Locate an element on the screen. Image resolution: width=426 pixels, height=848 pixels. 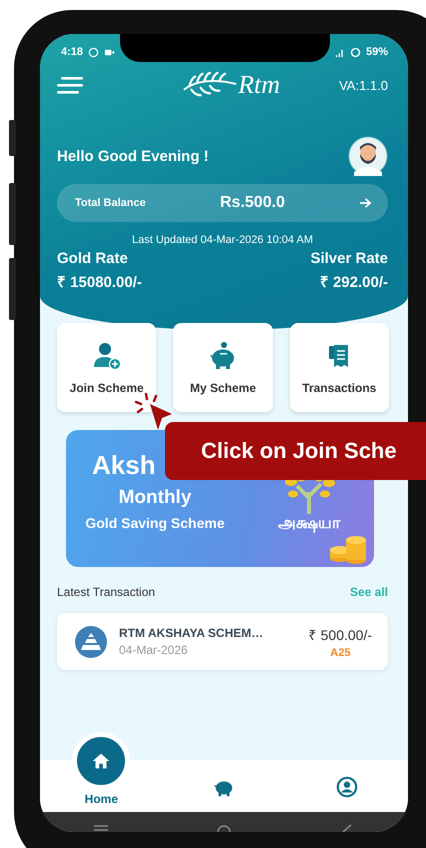
action-label: My Scheme is located at coordinates (223, 387).